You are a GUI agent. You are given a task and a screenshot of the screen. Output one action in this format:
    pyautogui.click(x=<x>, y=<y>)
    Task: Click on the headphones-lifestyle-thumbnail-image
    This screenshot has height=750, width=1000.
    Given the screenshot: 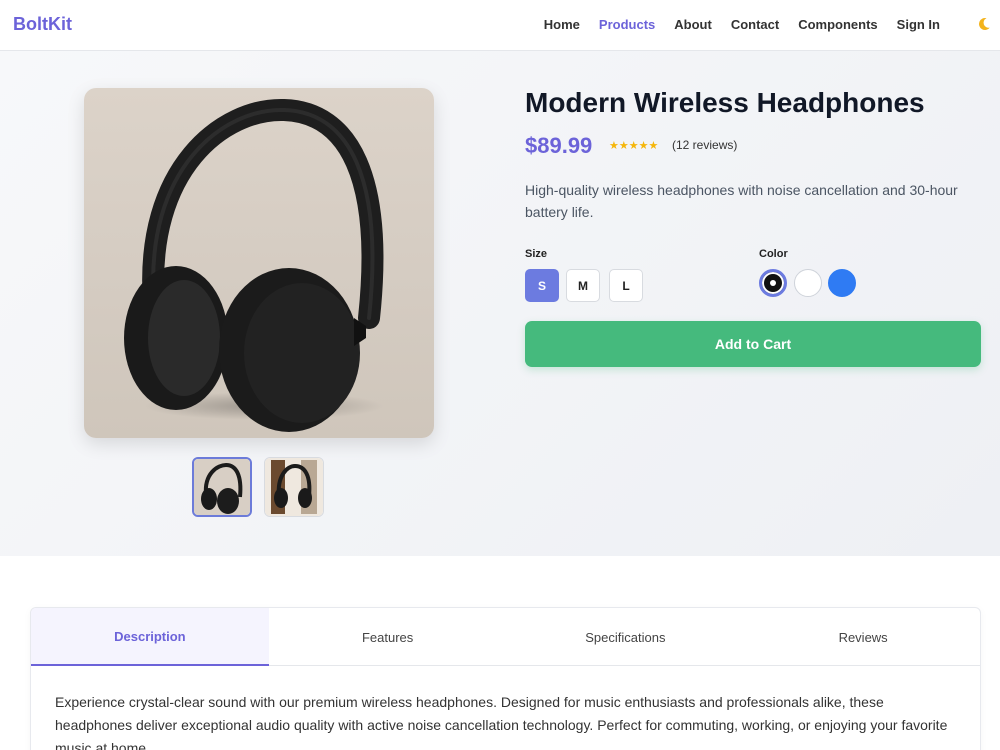 What is the action you would take?
    pyautogui.click(x=294, y=487)
    